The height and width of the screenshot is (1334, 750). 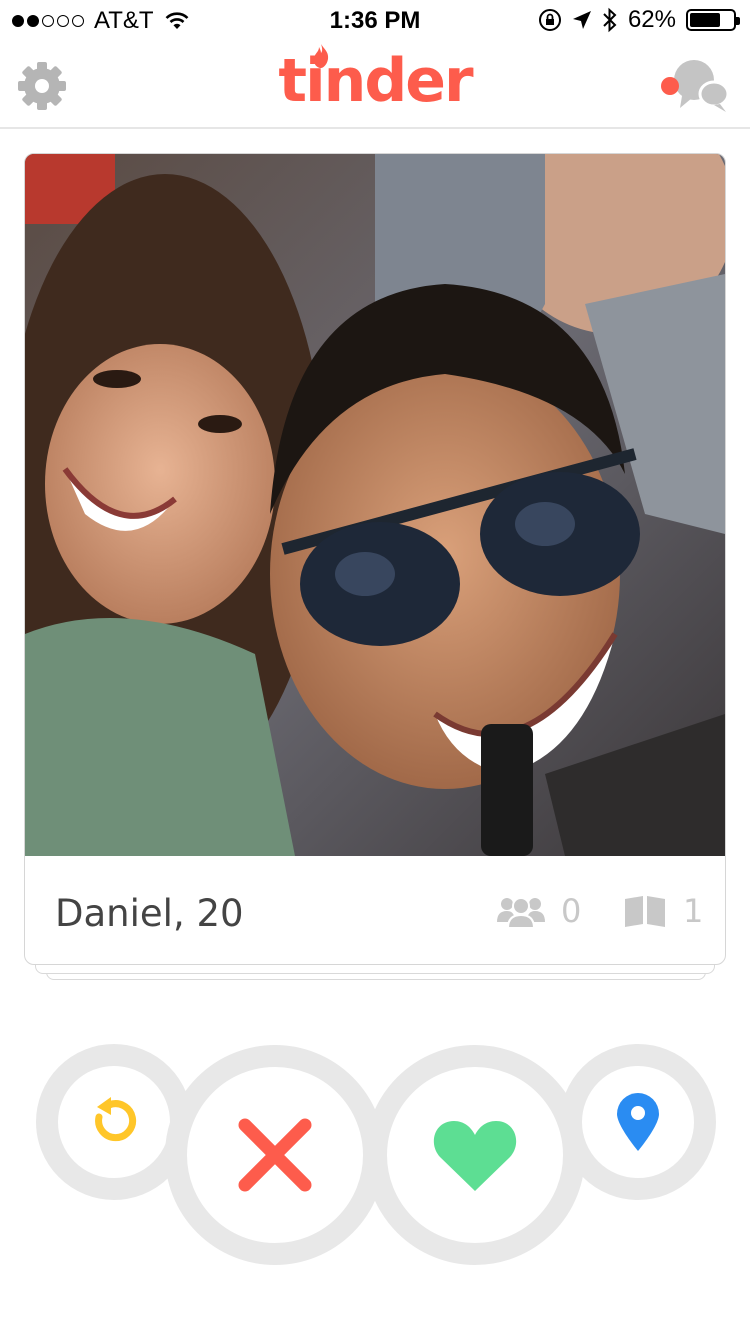 I want to click on like-button, so click(x=475, y=1155).